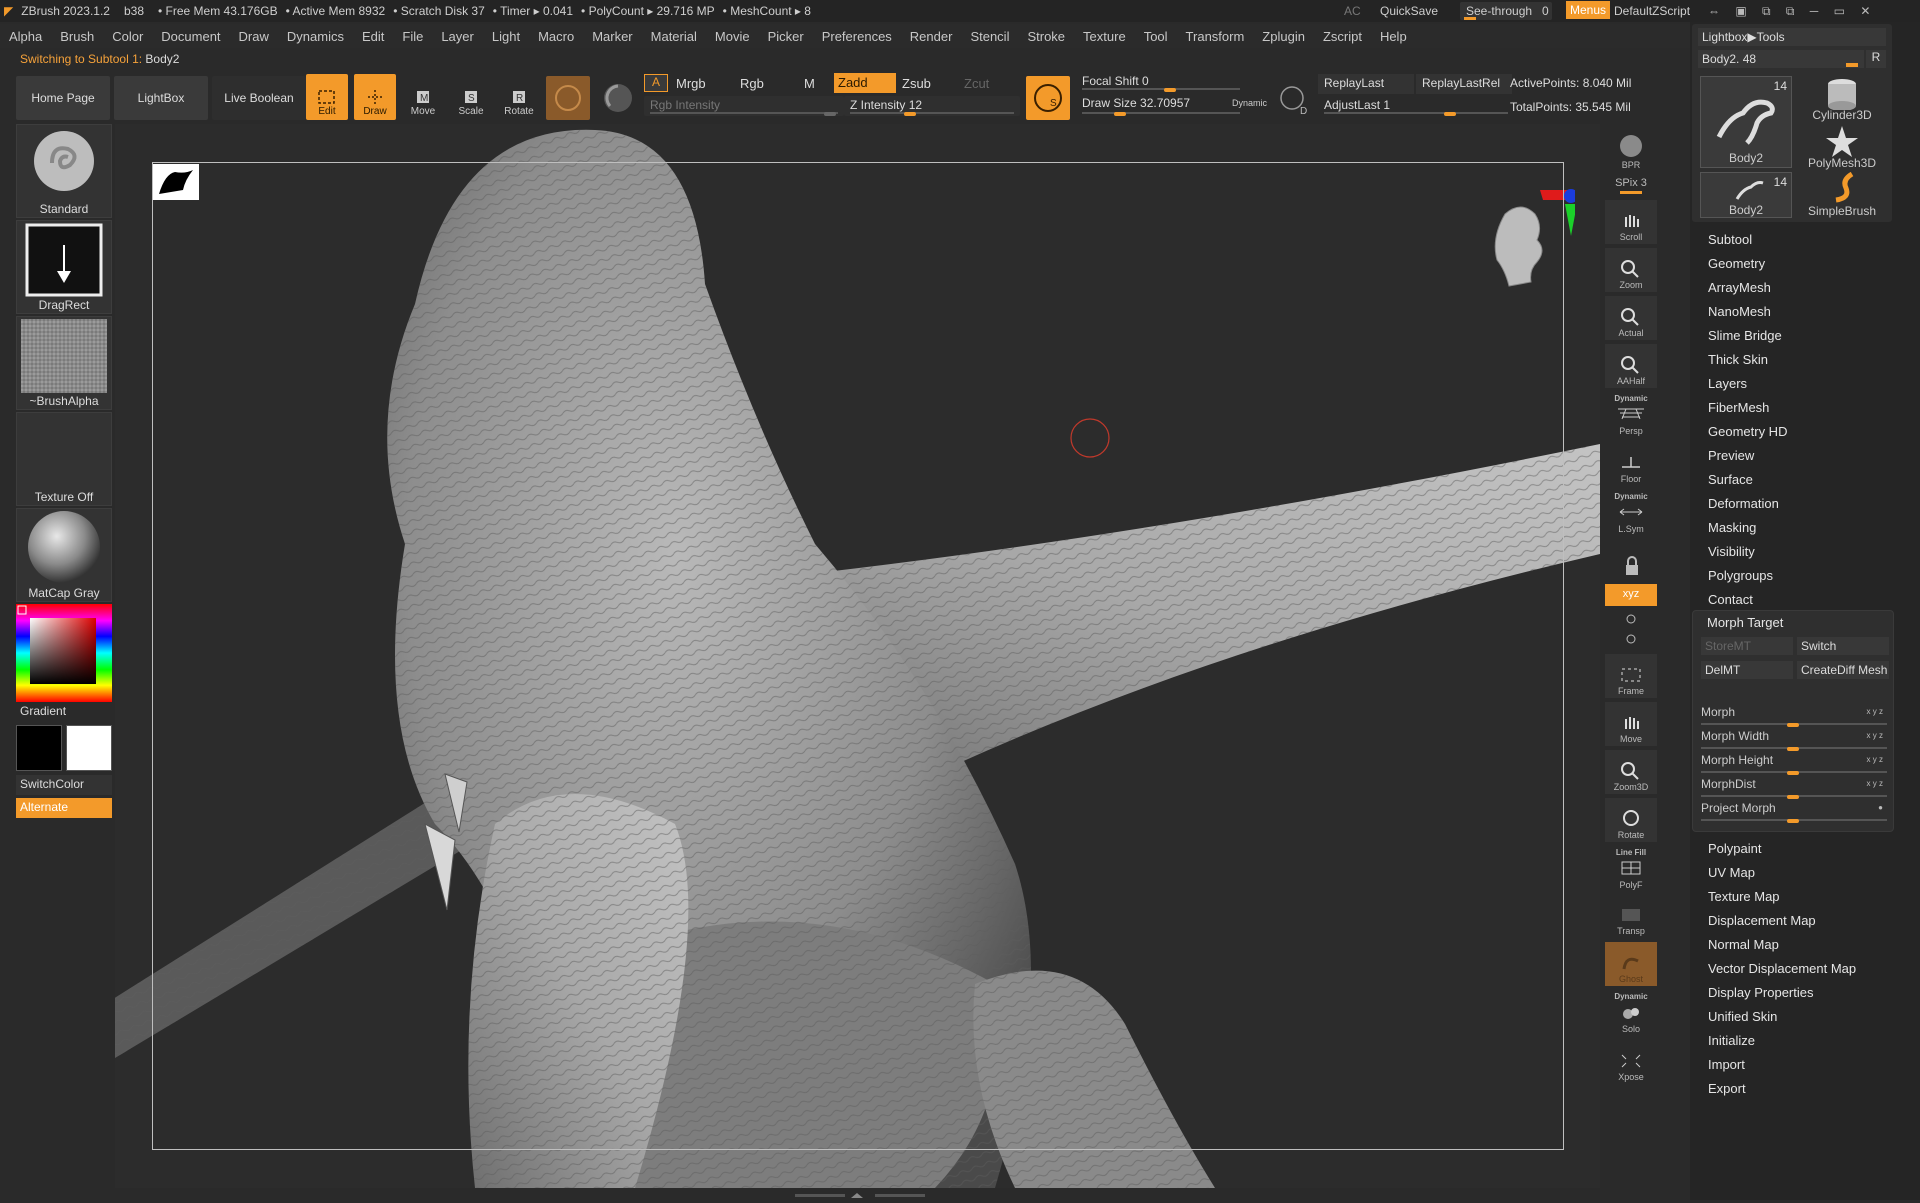  Describe the element at coordinates (1631, 464) in the screenshot. I see `floor-button: Floor` at that location.